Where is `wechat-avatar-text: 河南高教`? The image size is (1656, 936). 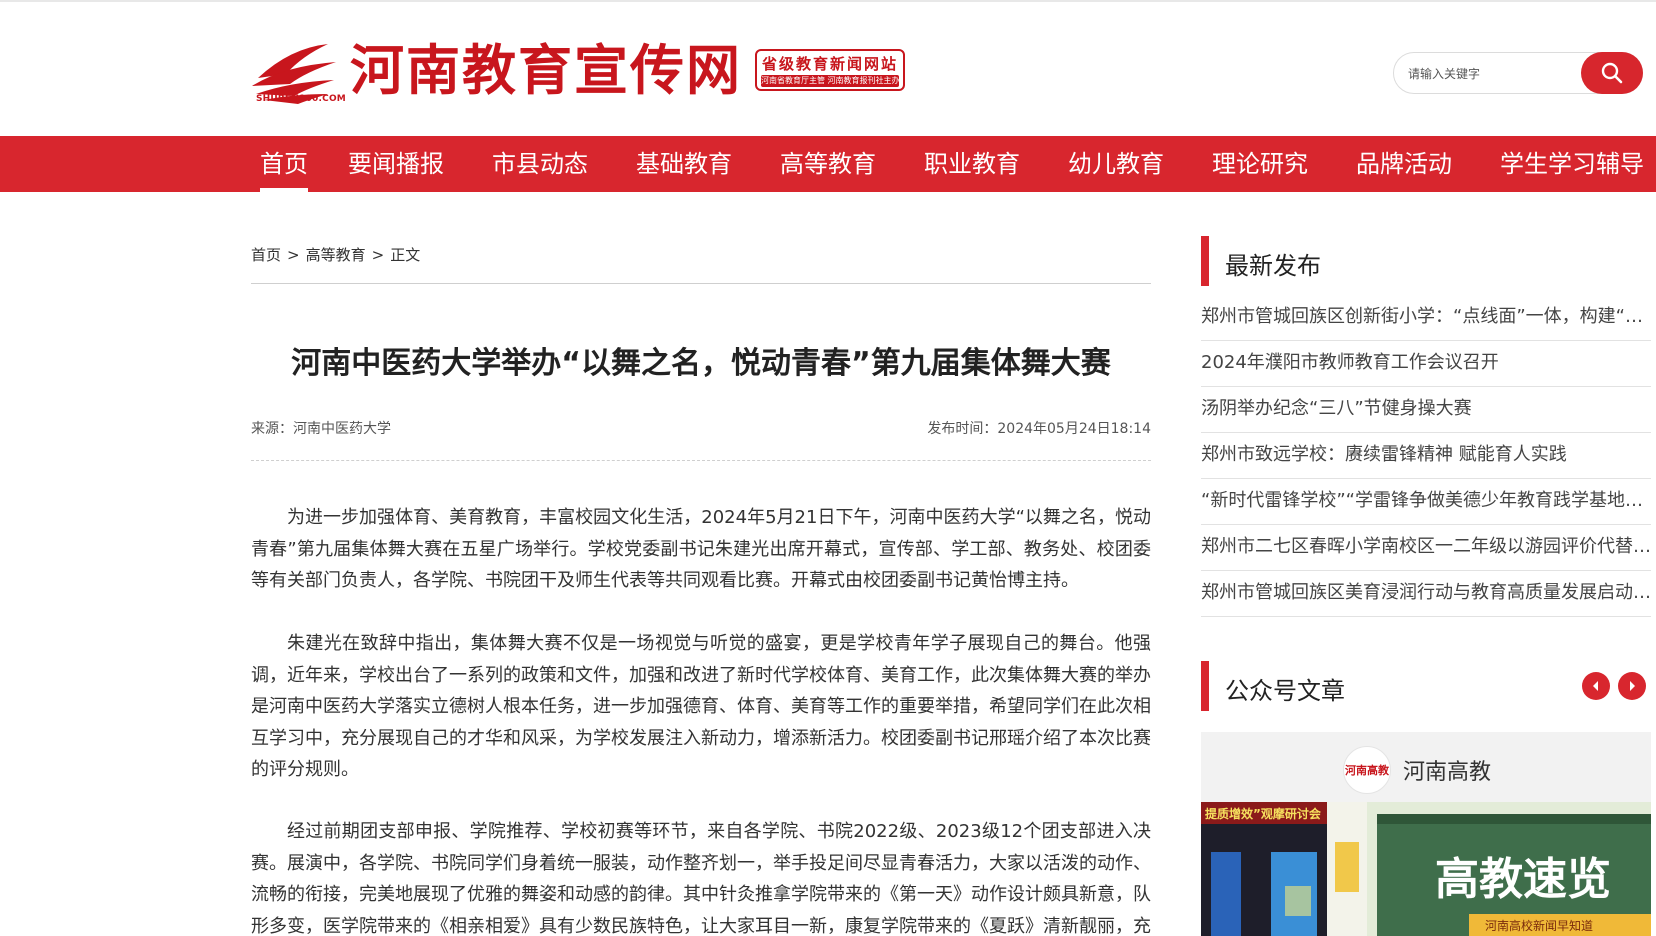 wechat-avatar-text: 河南高教 is located at coordinates (1367, 770).